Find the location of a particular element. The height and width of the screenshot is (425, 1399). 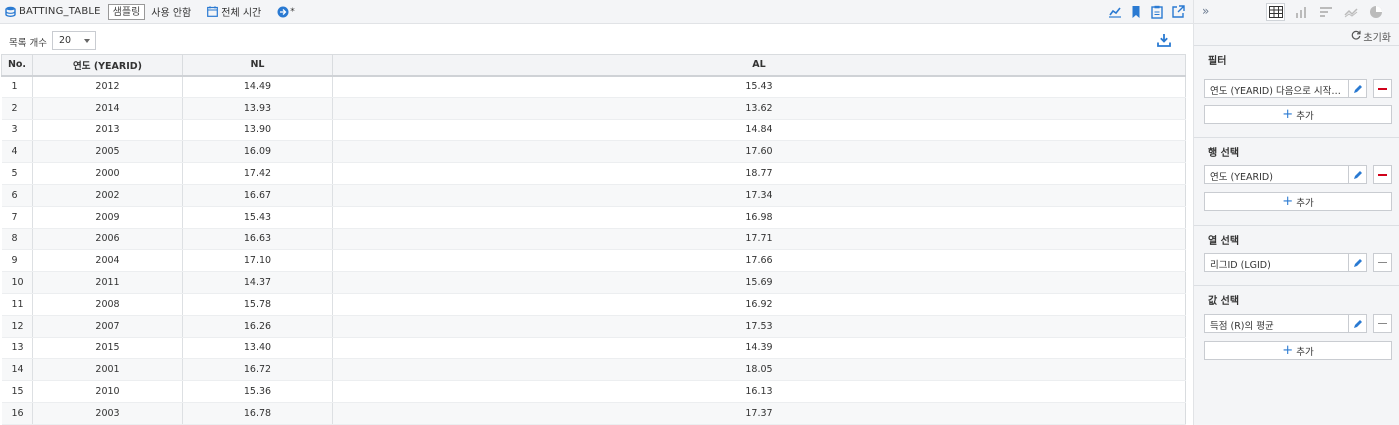

remove-filter-button is located at coordinates (1382, 88).